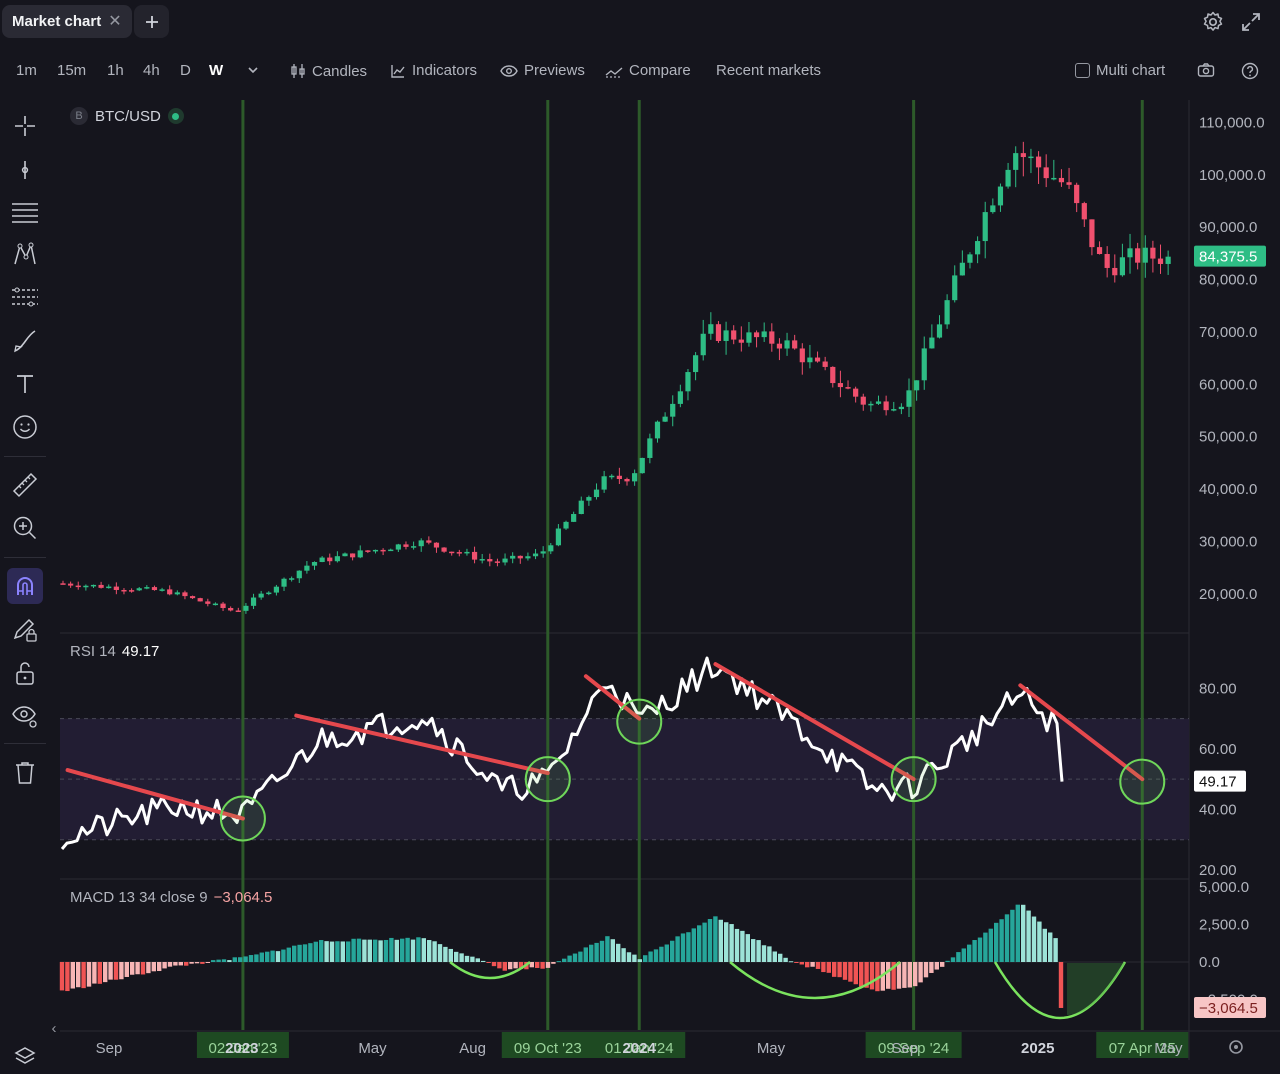 Image resolution: width=1280 pixels, height=1074 pixels. I want to click on close-icon: ✕, so click(114, 21).